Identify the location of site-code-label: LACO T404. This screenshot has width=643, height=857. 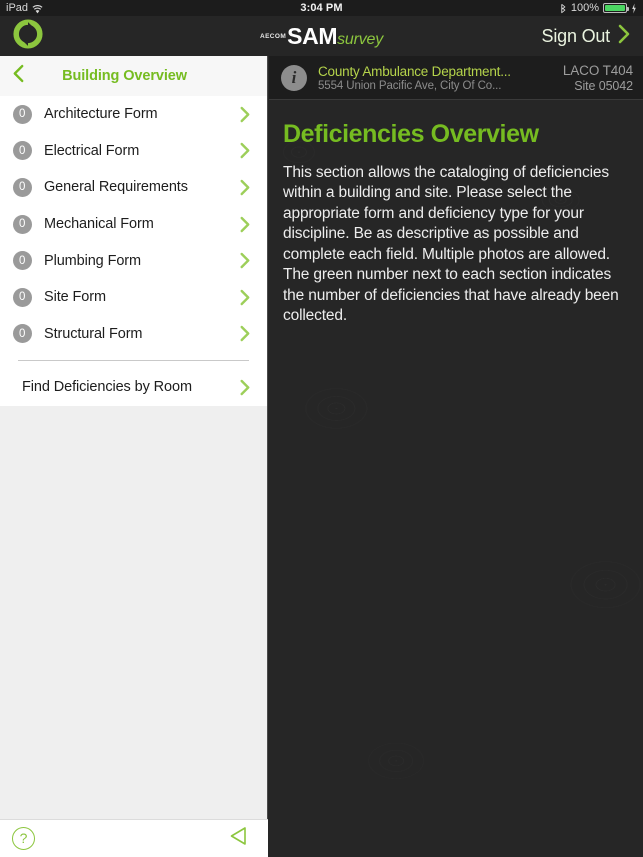
(597, 70).